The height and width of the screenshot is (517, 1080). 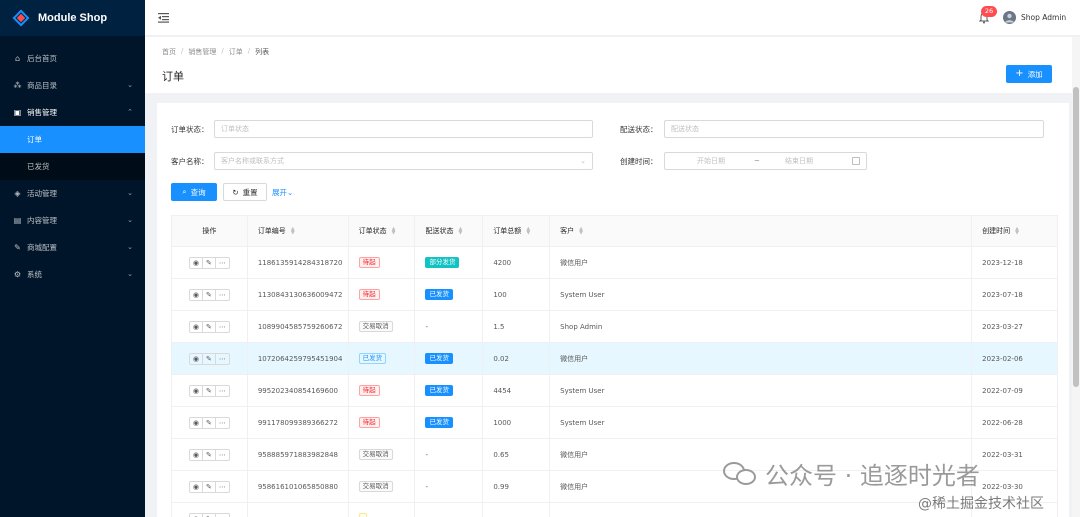 I want to click on avatar, so click(x=1009, y=17).